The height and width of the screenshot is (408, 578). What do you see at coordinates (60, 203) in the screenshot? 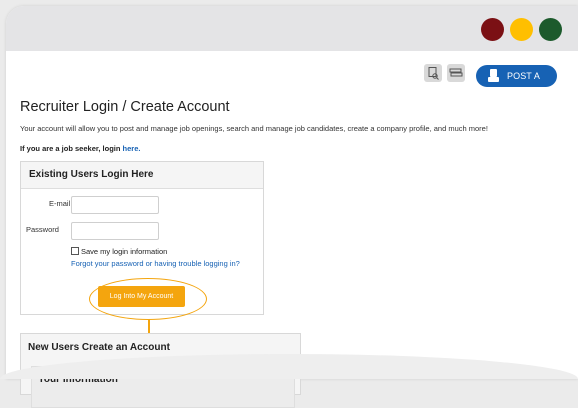
I see `email-label: E-mail` at bounding box center [60, 203].